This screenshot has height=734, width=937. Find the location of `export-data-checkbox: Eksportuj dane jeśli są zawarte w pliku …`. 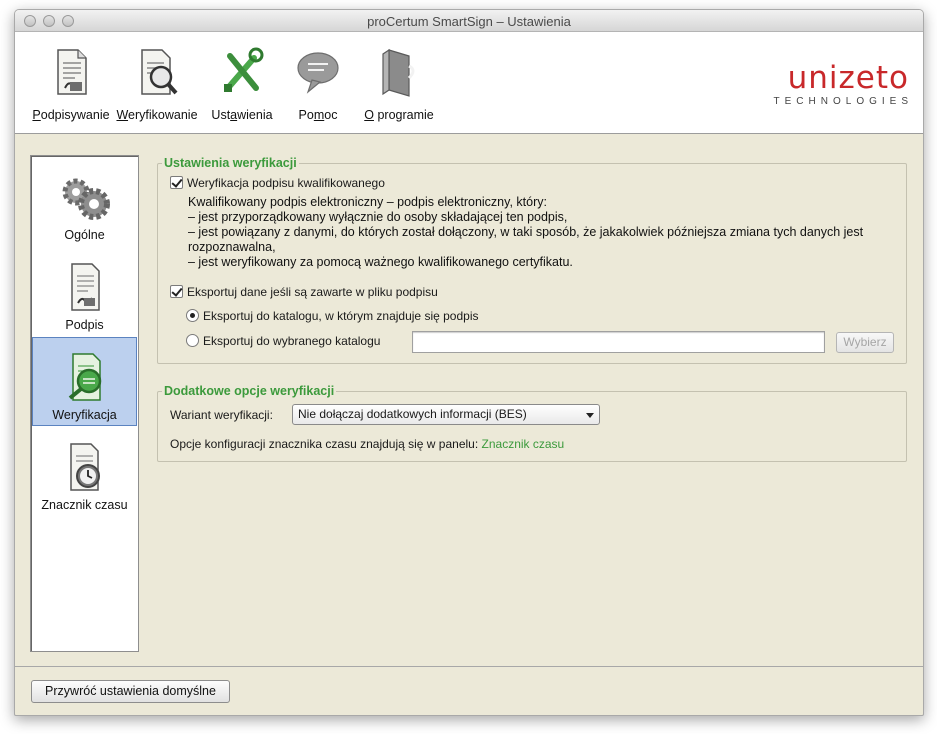

export-data-checkbox: Eksportuj dane jeśli są zawarte w pliku … is located at coordinates (304, 292).